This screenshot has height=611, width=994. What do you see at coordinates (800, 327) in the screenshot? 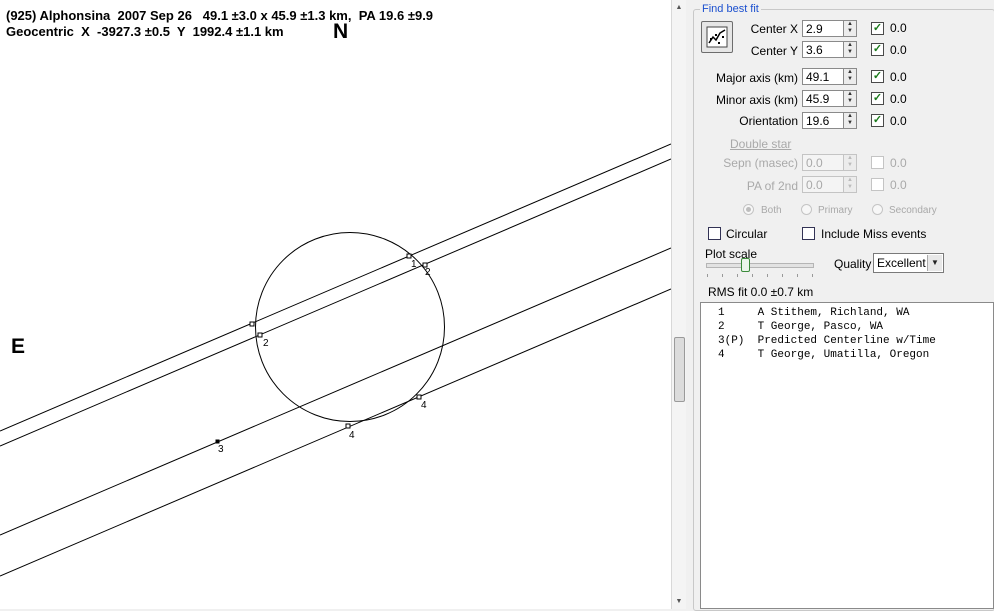
I see `list-item: 2 T George, Pasco, WA` at bounding box center [800, 327].